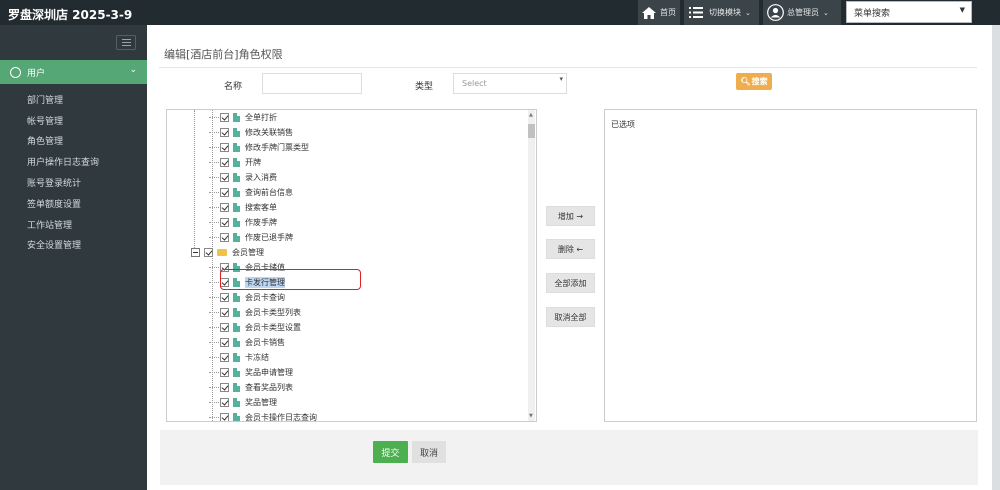  Describe the element at coordinates (263, 415) in the screenshot. I see `tree-row: 会员卡操作日志查询` at that location.